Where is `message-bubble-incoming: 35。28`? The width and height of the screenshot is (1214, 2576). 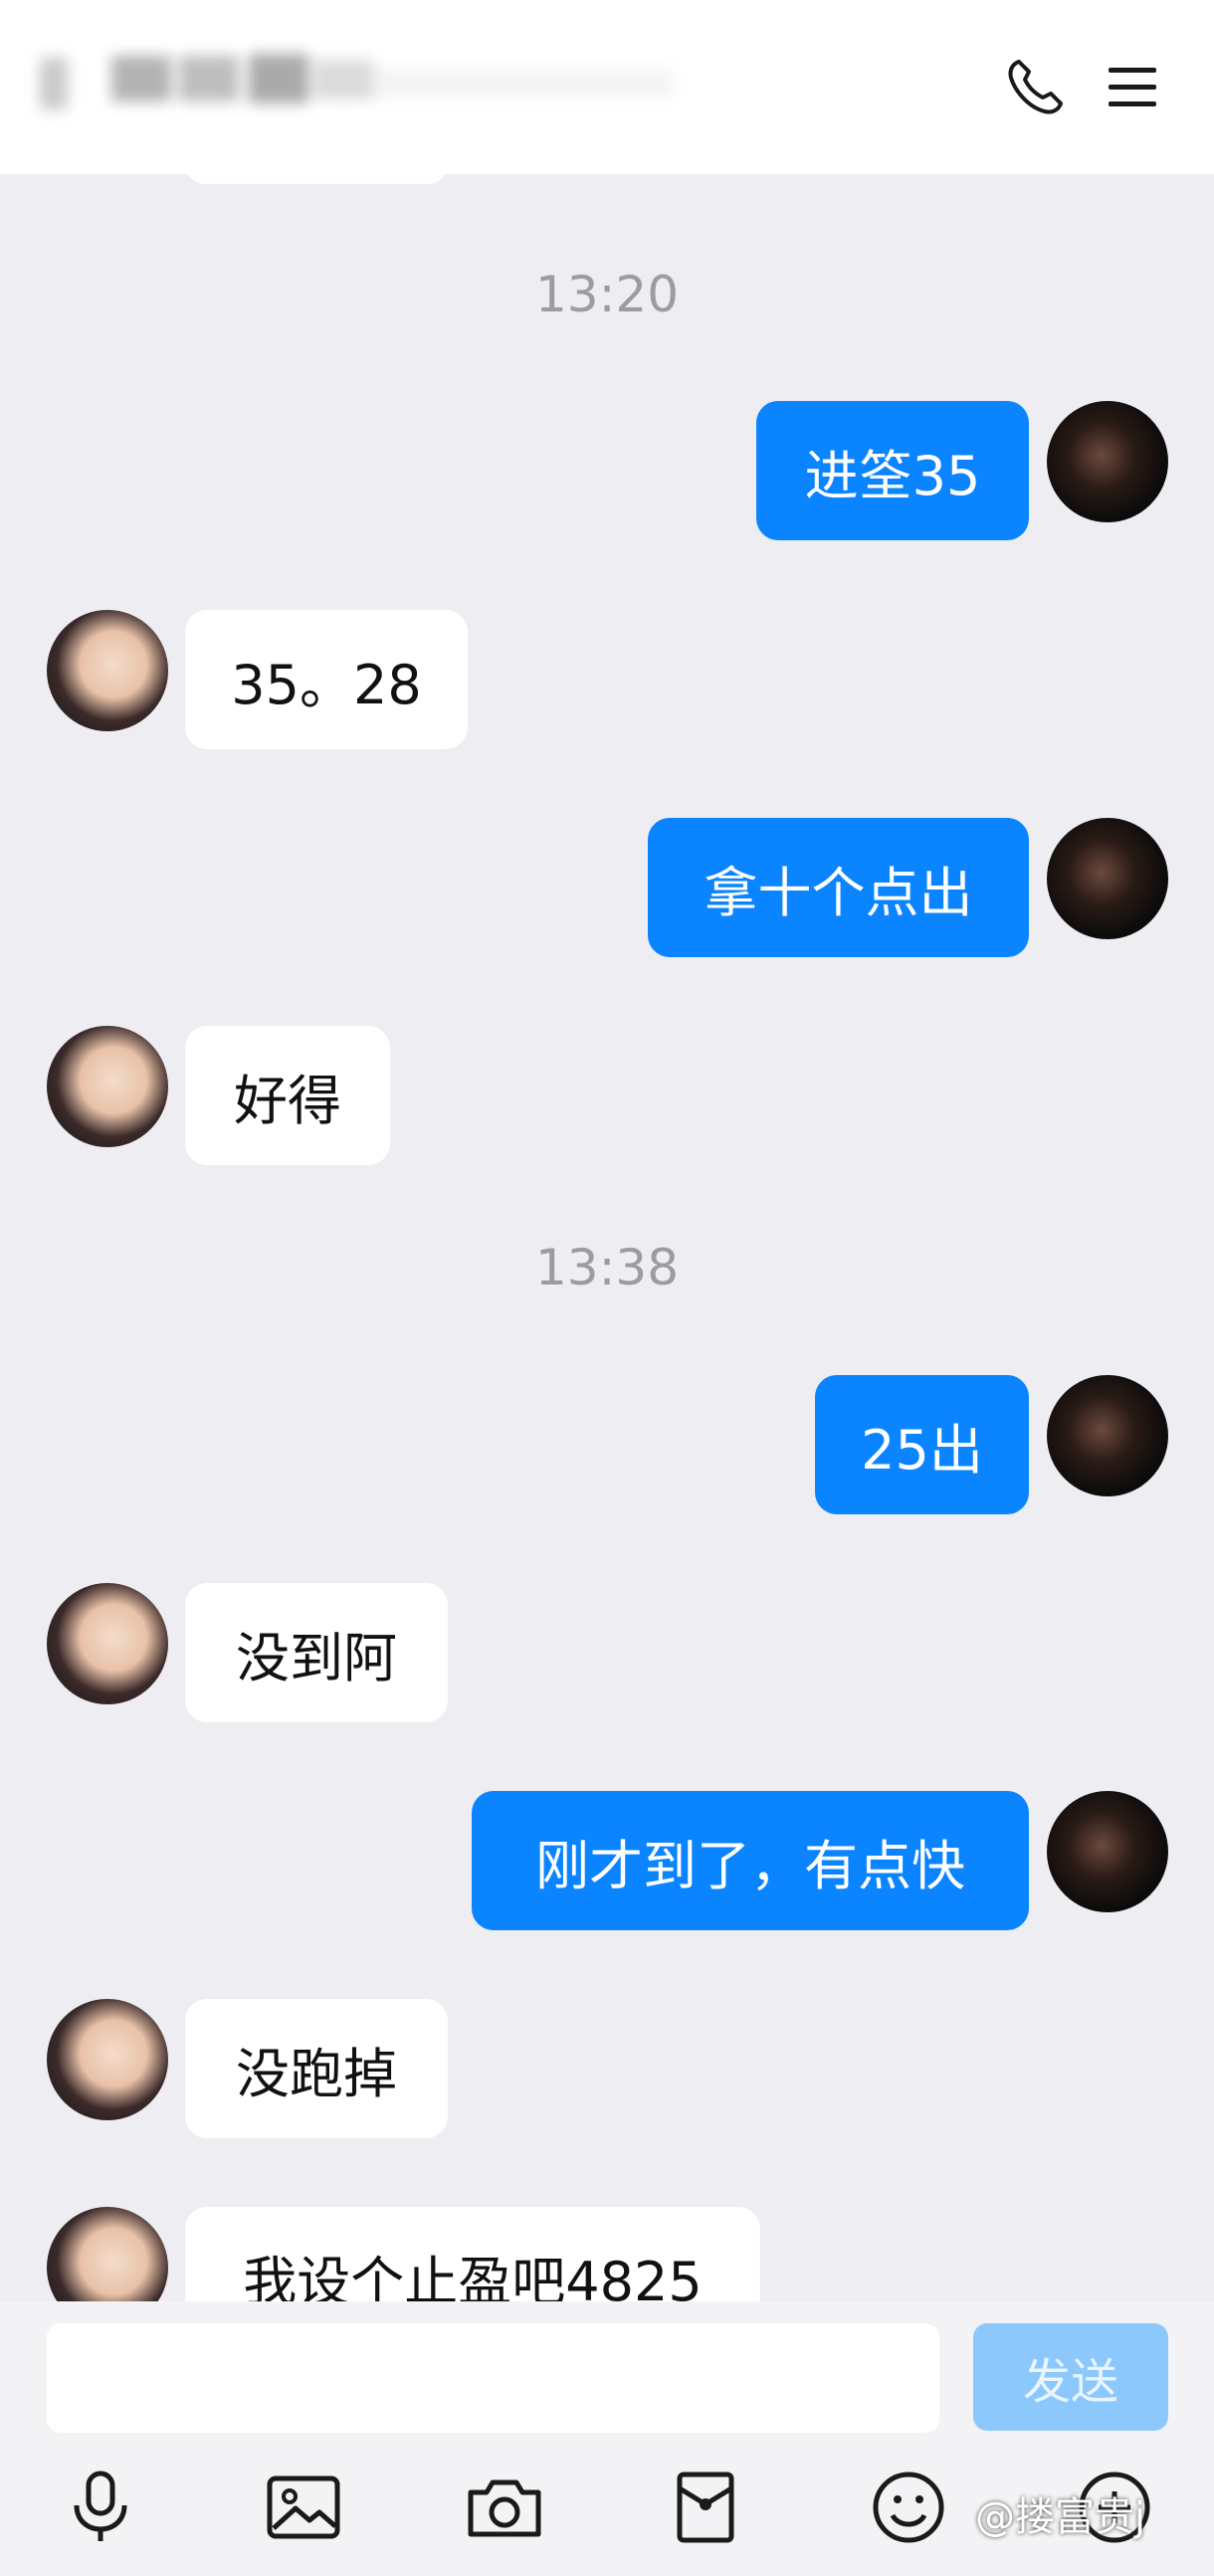 message-bubble-incoming: 35。28 is located at coordinates (326, 679).